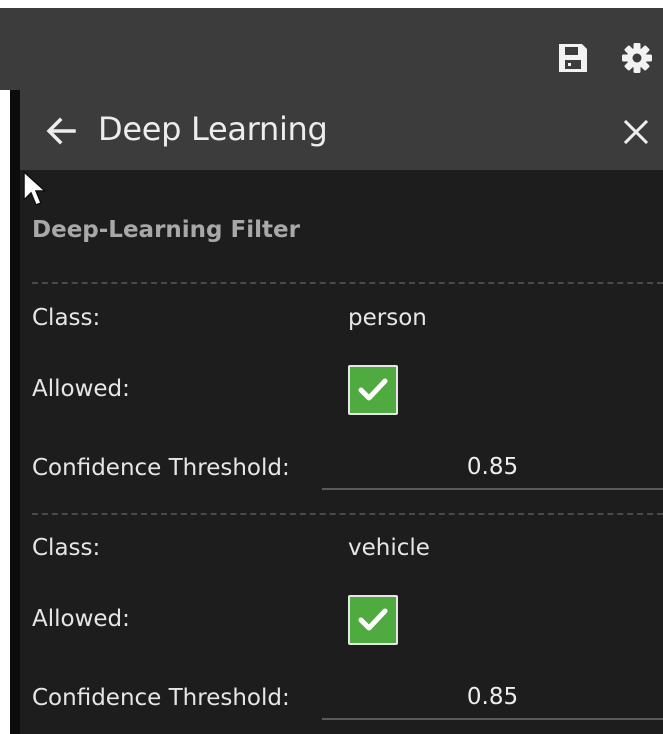  I want to click on left-margin, so click(5, 412).